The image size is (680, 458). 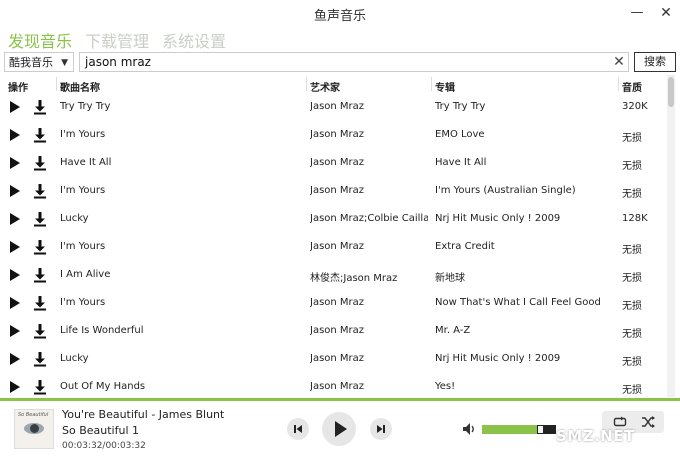 What do you see at coordinates (325, 86) in the screenshot?
I see `header-artist: 艺术家` at bounding box center [325, 86].